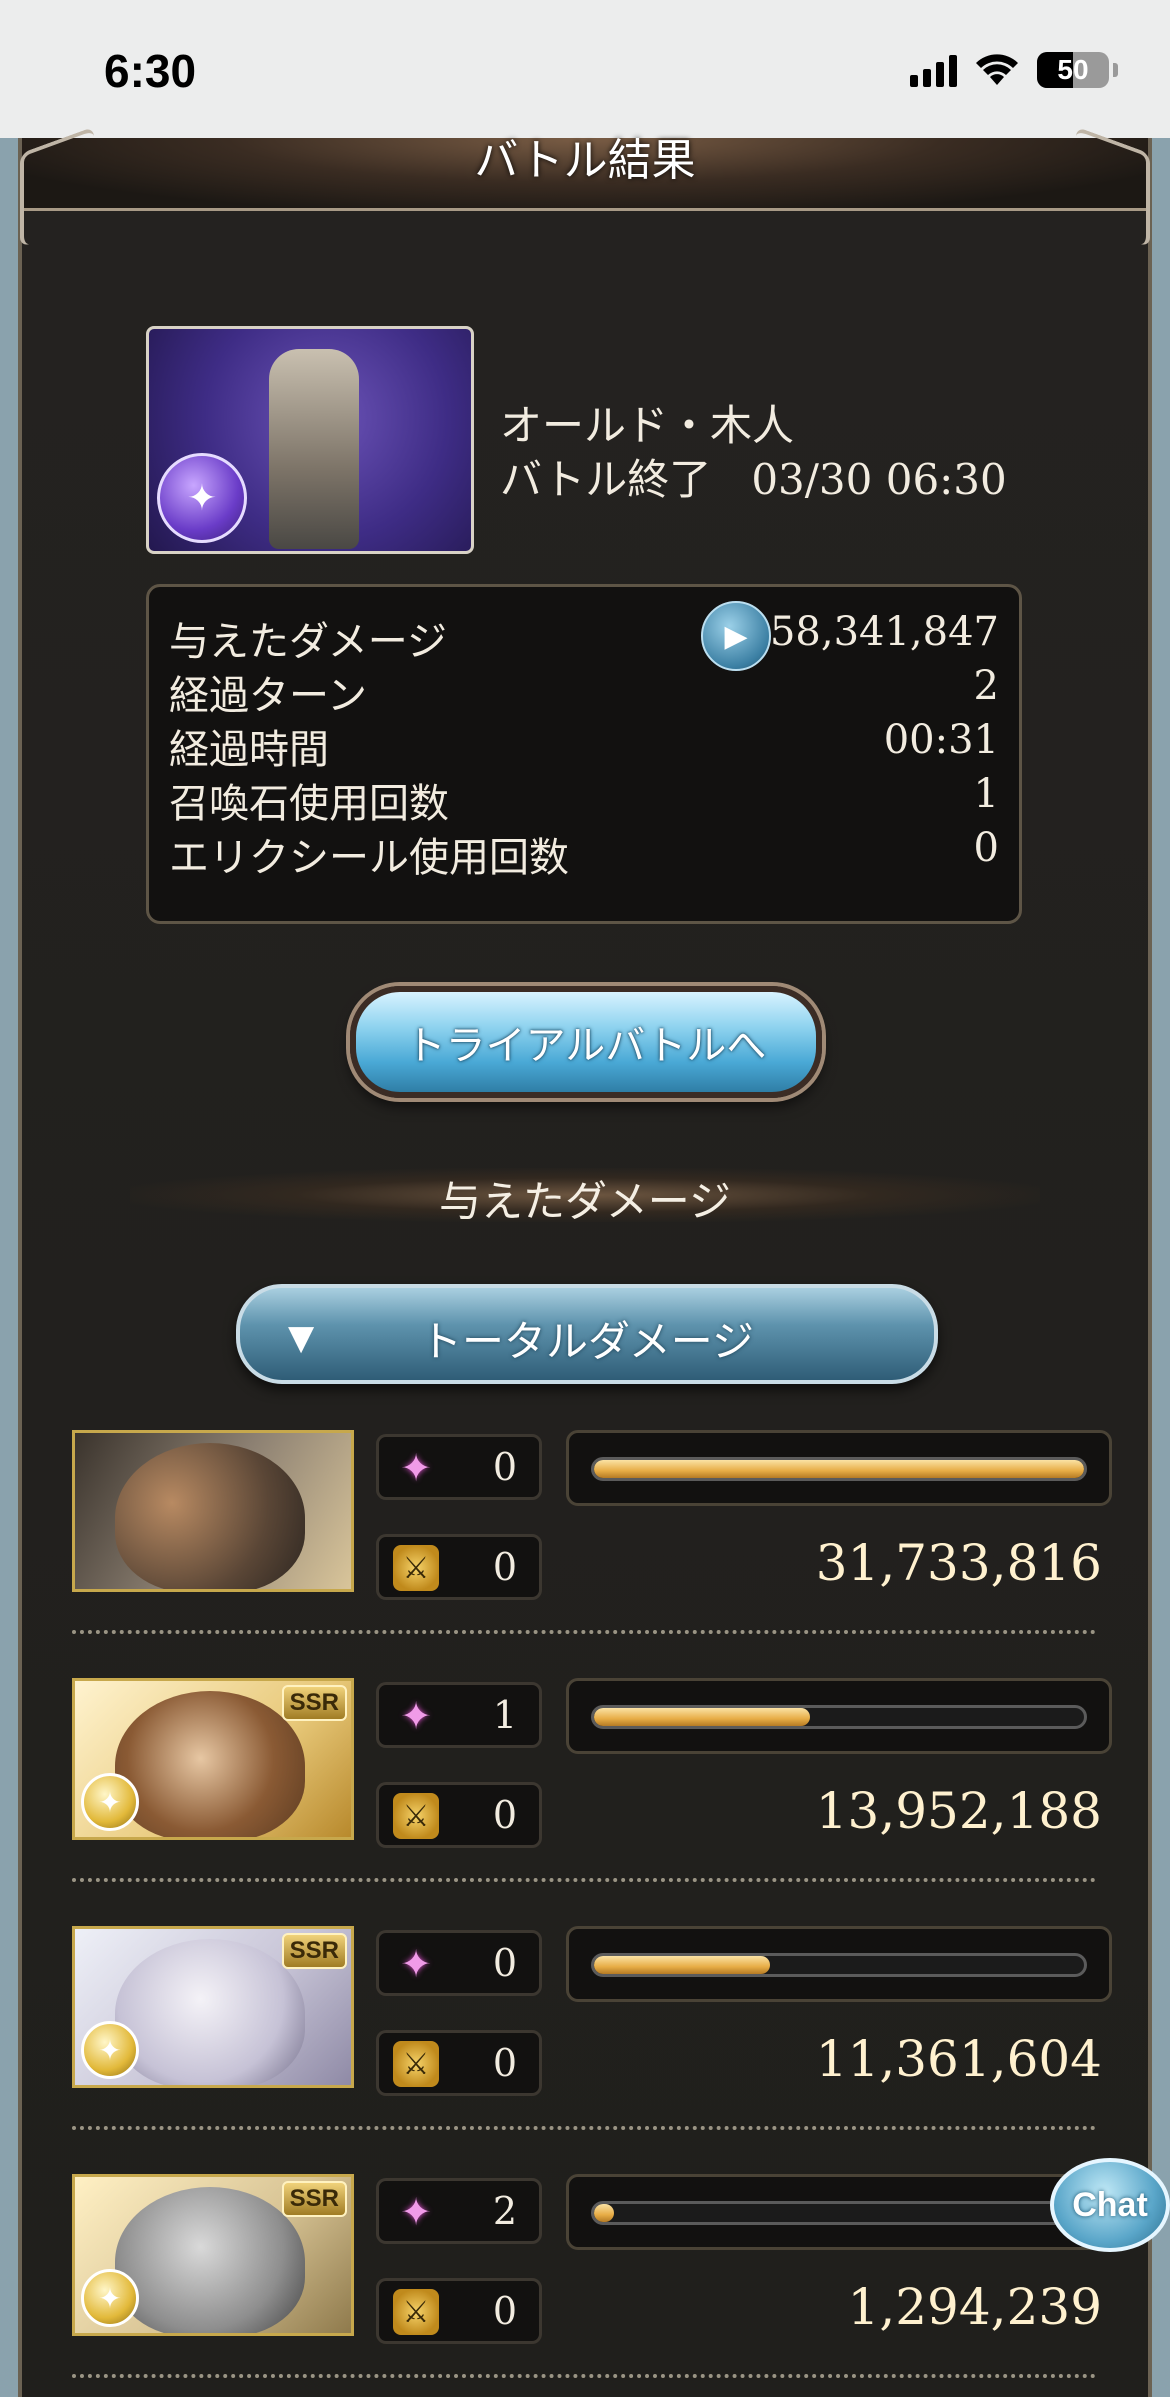 This screenshot has height=2397, width=1170. What do you see at coordinates (9, 1267) in the screenshot?
I see `background-left` at bounding box center [9, 1267].